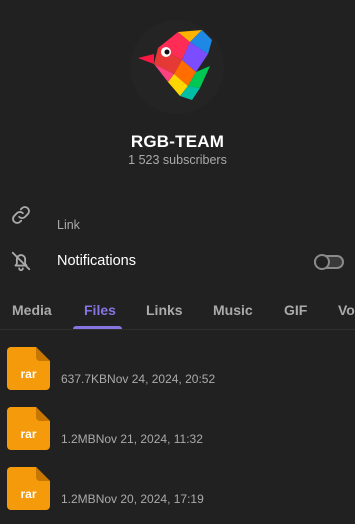 Image resolution: width=355 pixels, height=524 pixels. What do you see at coordinates (149, 439) in the screenshot?
I see `file-date: Nov 21, 2024, 11:32` at bounding box center [149, 439].